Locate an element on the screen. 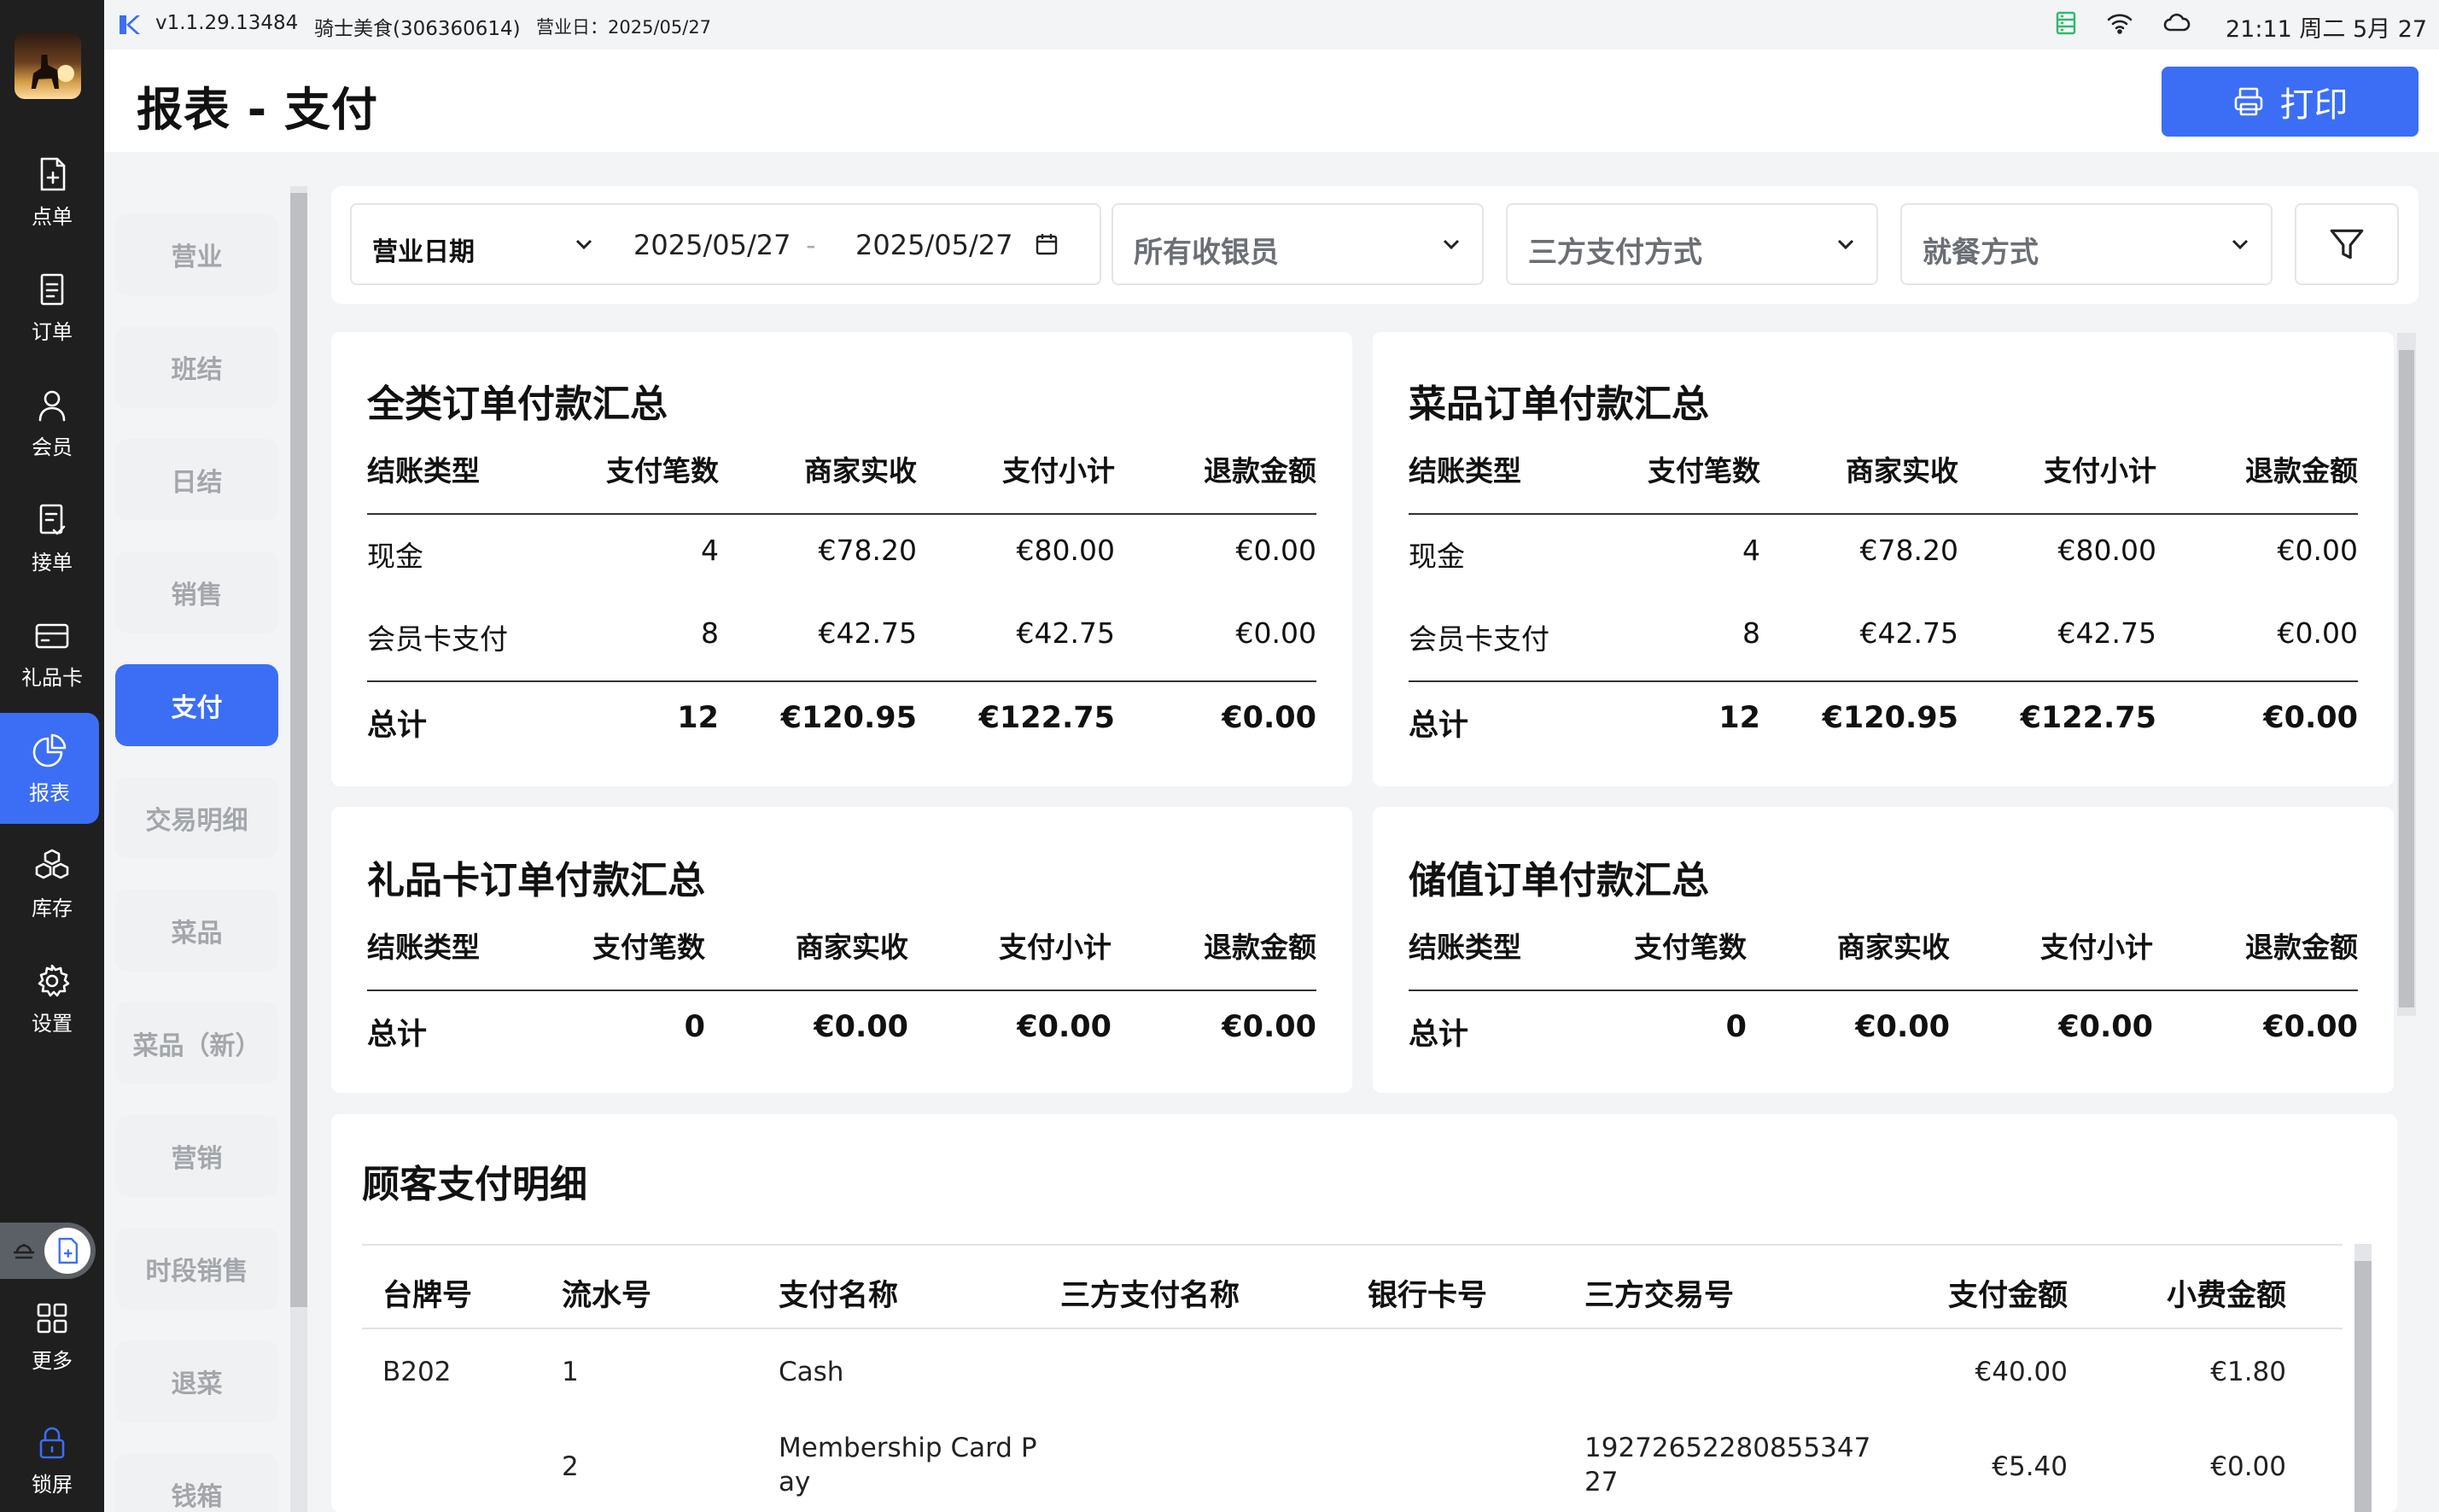 The height and width of the screenshot is (1512, 2439). mode-toggle is located at coordinates (48, 1251).